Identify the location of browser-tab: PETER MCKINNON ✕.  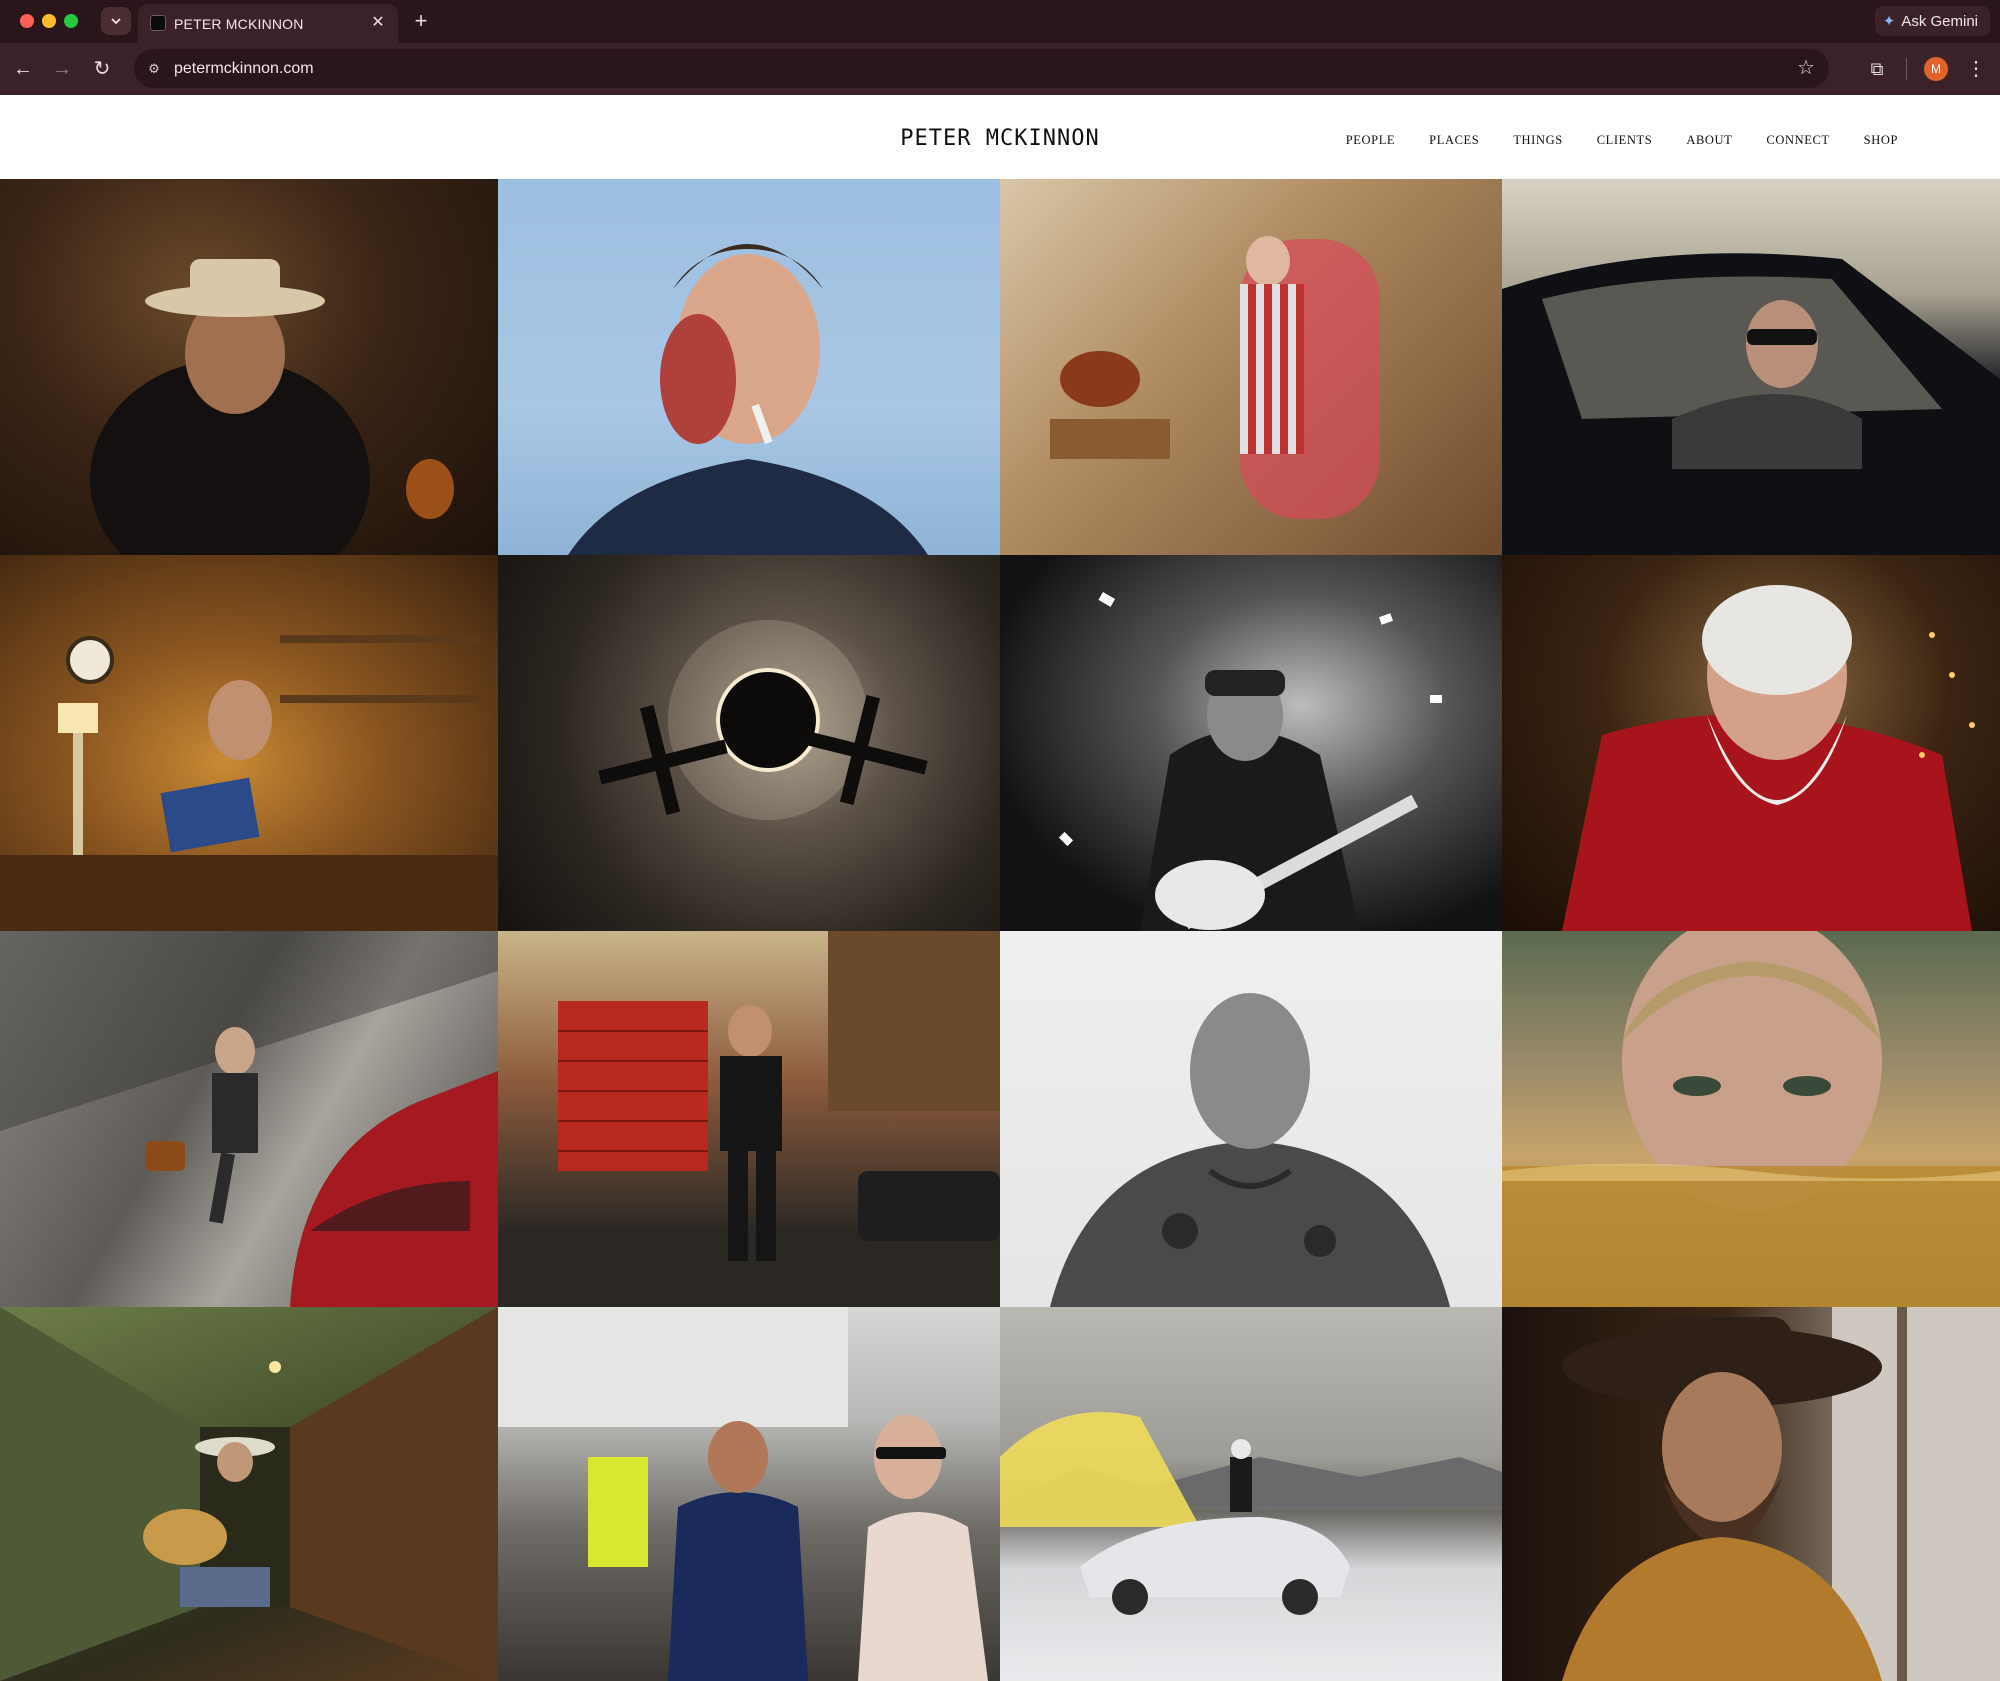
(268, 23).